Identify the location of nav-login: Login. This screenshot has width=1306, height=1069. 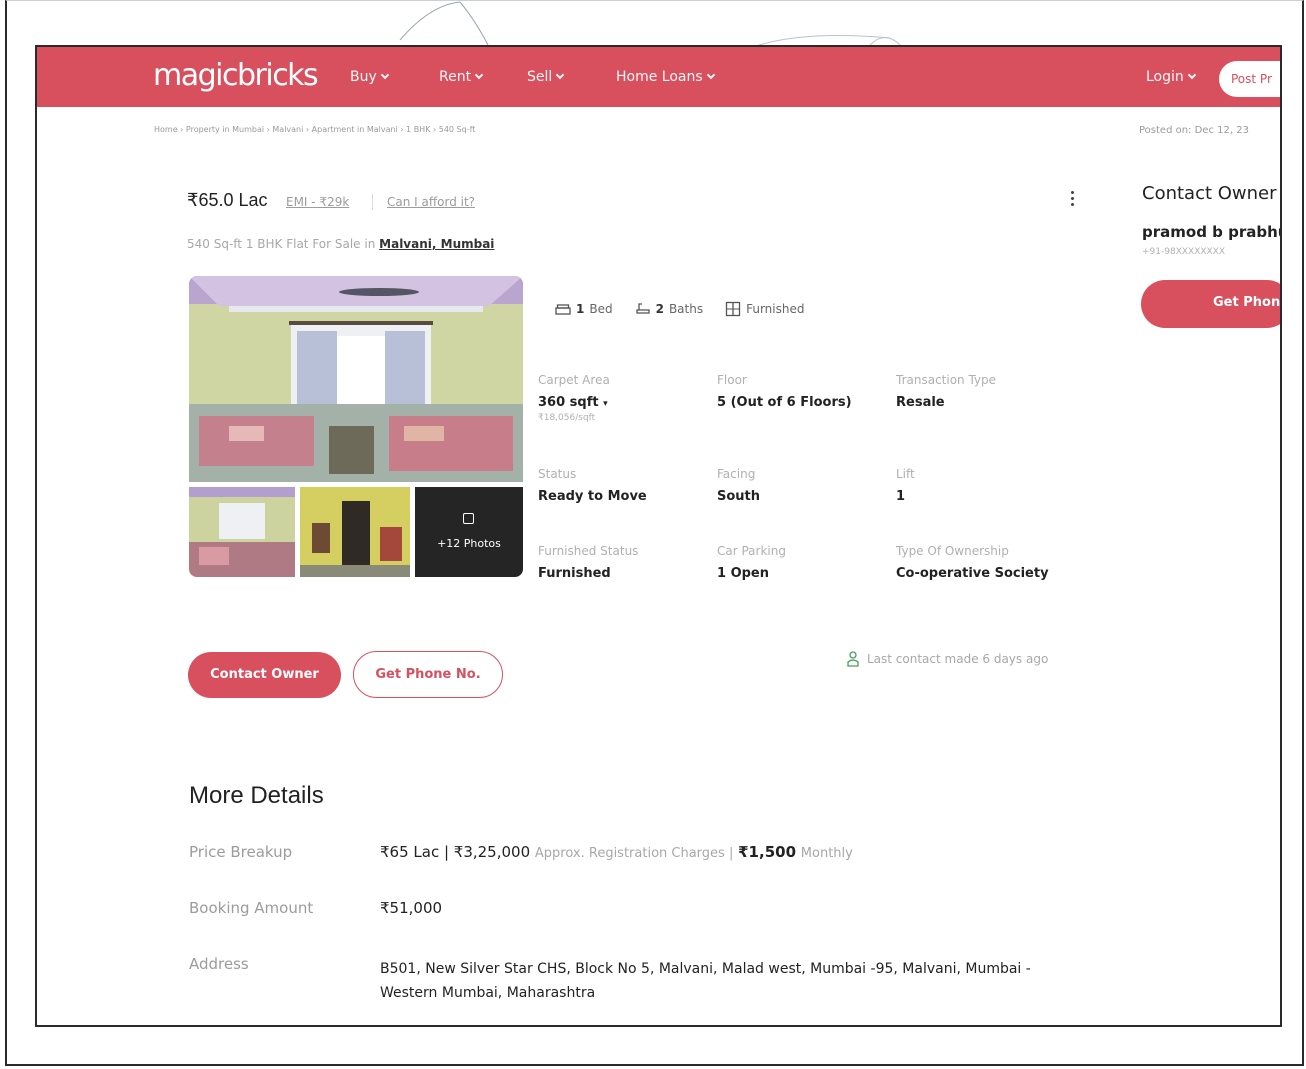
(1171, 77).